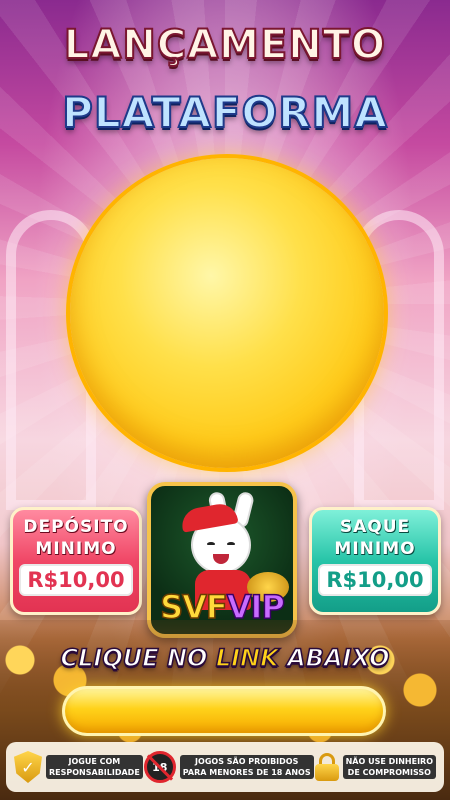  I want to click on deposit-value: R$10,00, so click(76, 580).